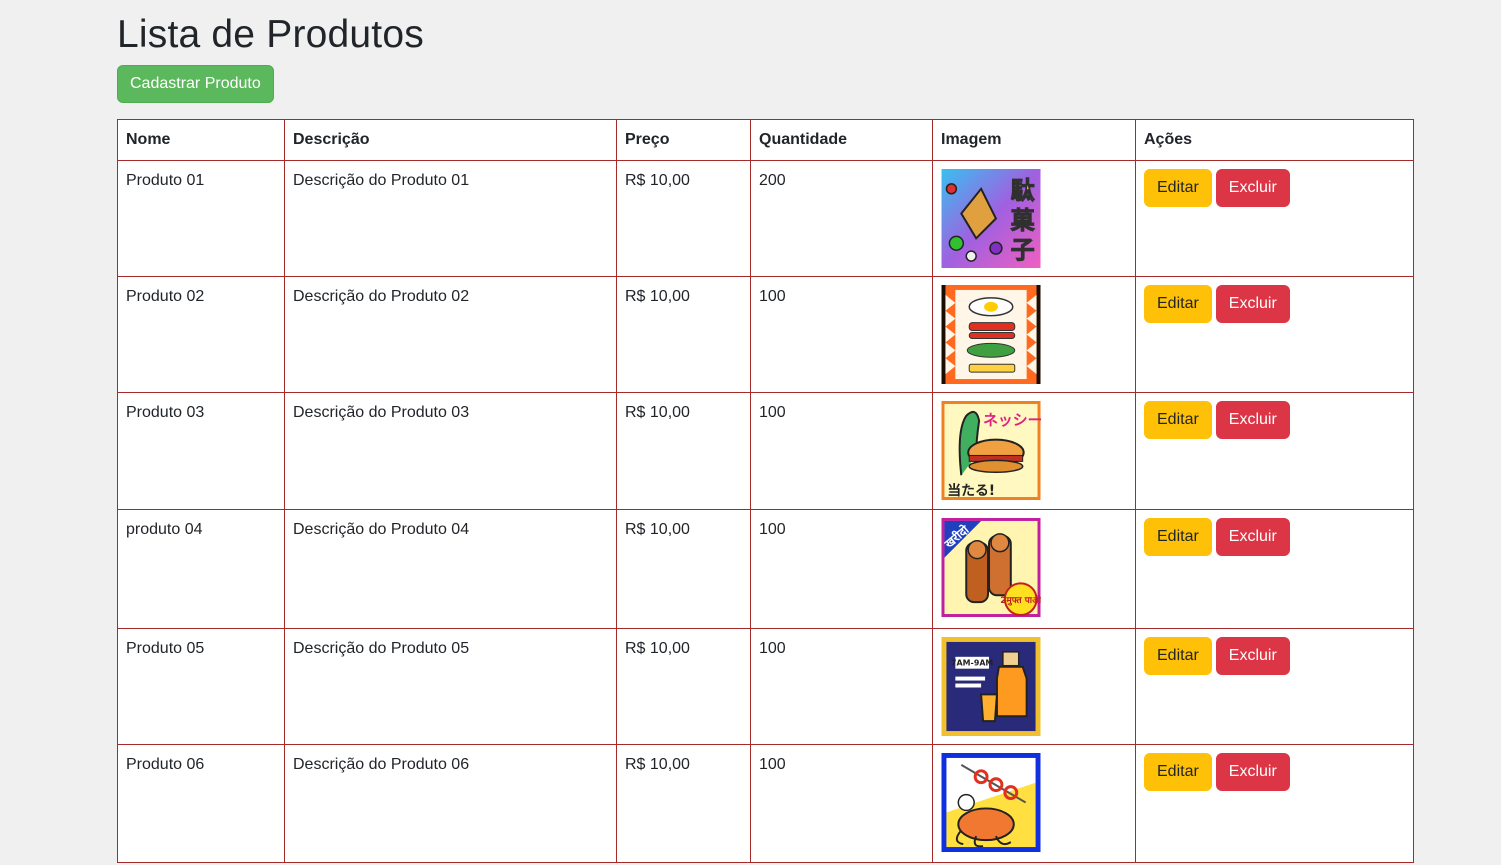  I want to click on svg-text: 駄, so click(1023, 191).